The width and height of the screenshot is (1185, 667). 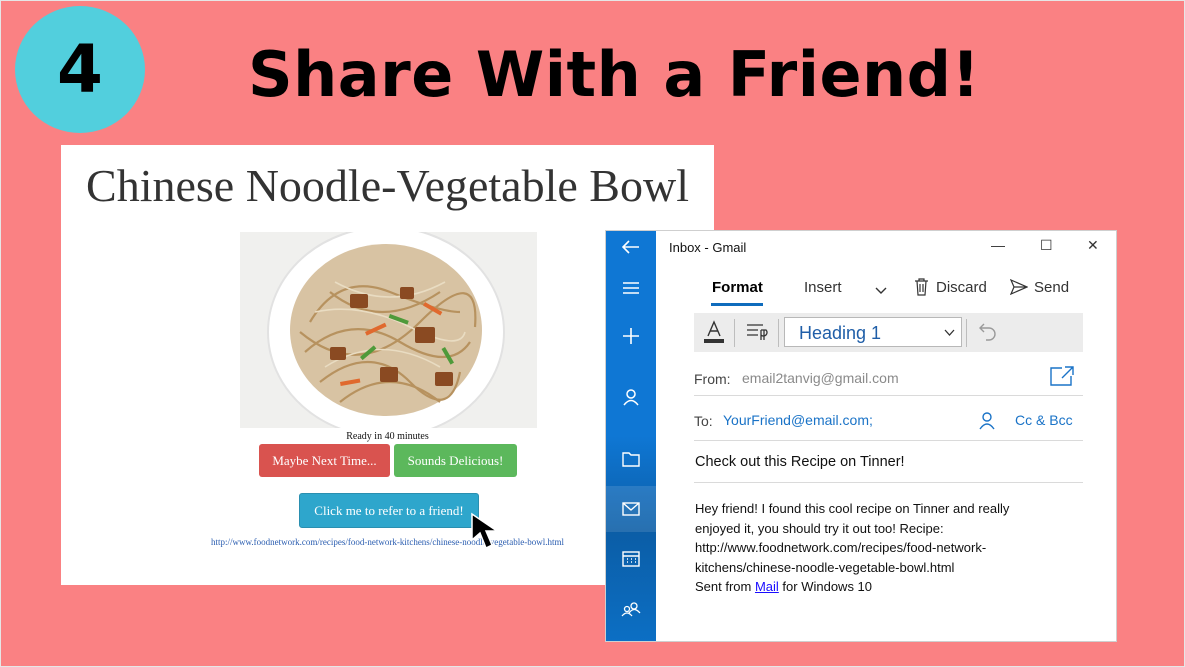 I want to click on format-toolbar: Heading 1, so click(x=888, y=332).